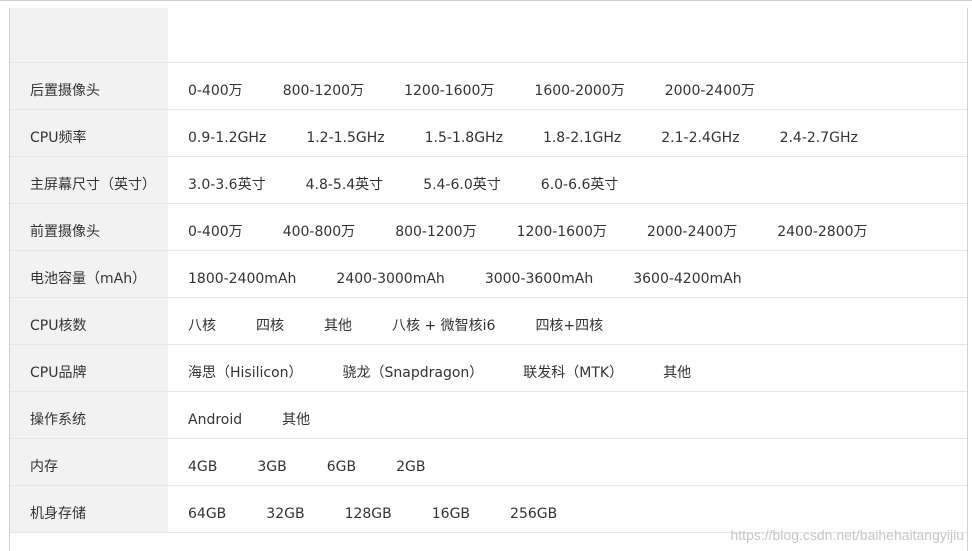 This screenshot has height=551, width=972. I want to click on filter-option-link: 128GB, so click(368, 514).